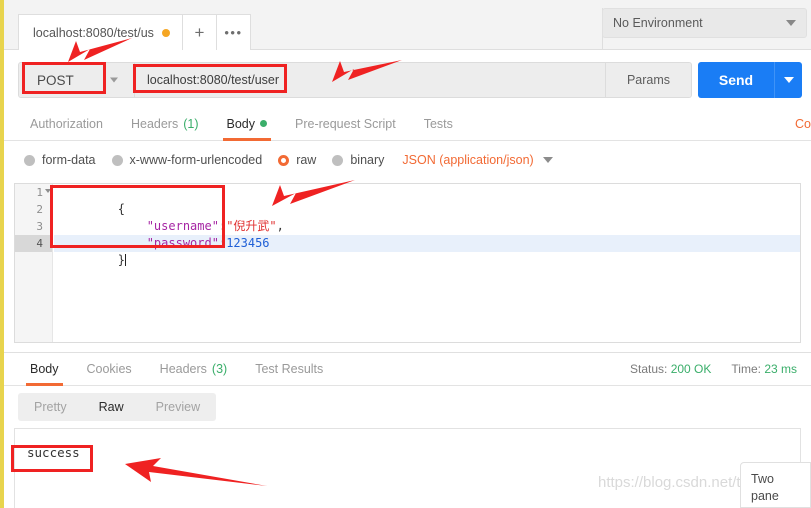 This screenshot has width=811, height=508. I want to click on body-type-binary: binary, so click(358, 160).